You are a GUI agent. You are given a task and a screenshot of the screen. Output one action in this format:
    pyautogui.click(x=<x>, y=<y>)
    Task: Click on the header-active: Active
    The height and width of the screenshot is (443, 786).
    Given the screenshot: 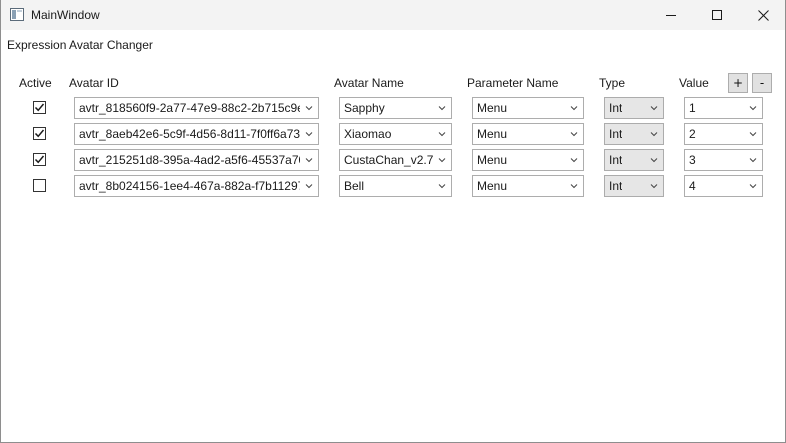 What is the action you would take?
    pyautogui.click(x=35, y=83)
    